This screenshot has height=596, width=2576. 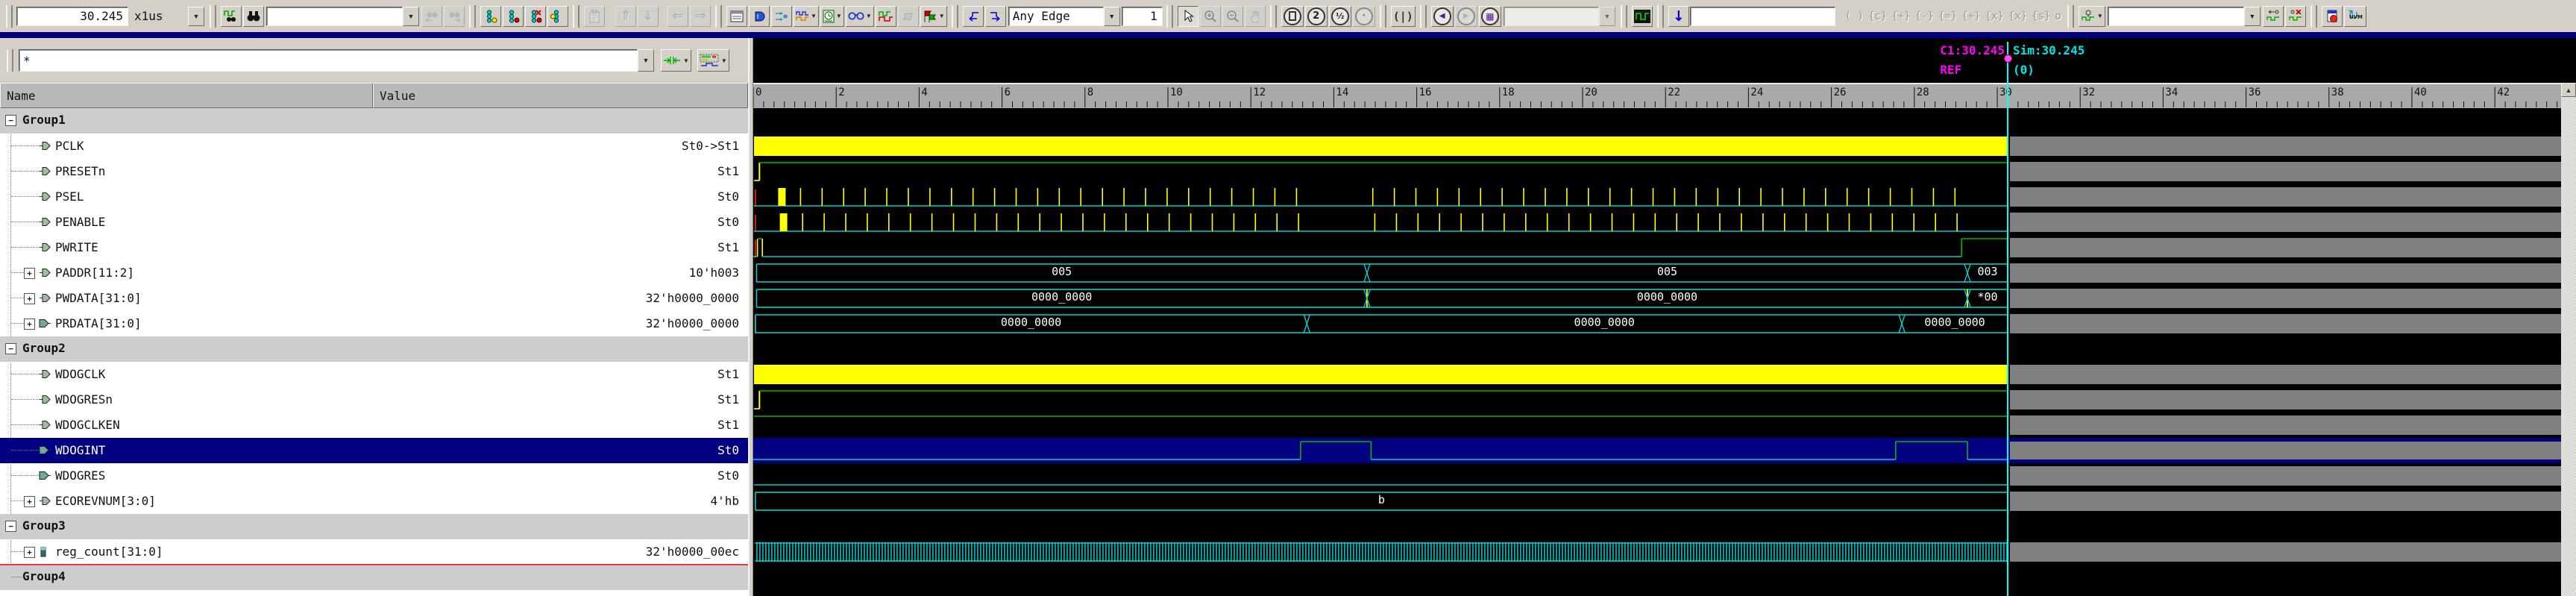 I want to click on signal-row-presetn: PRESETn St1, so click(x=374, y=172).